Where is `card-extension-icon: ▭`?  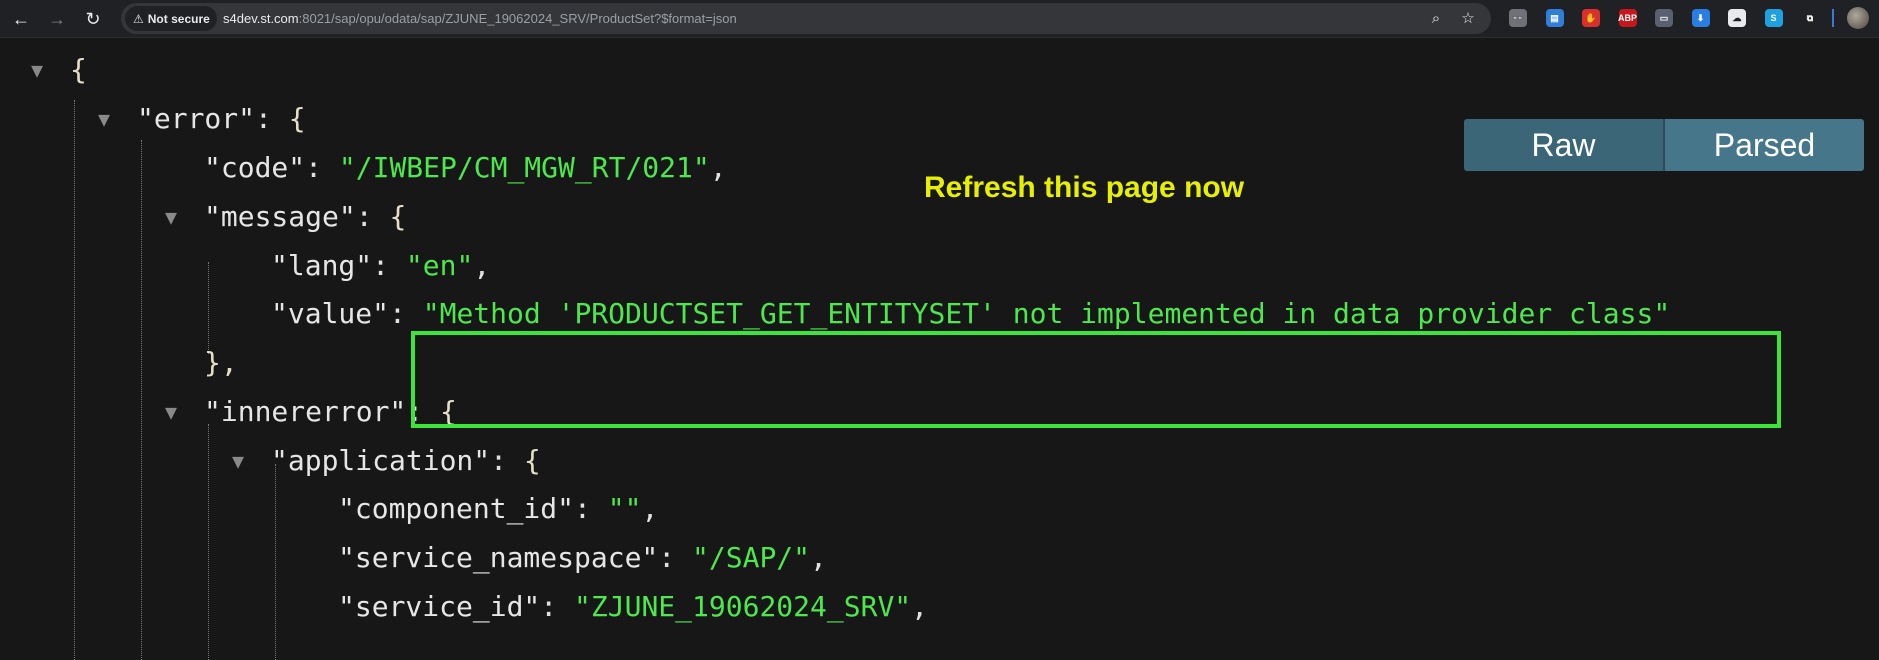
card-extension-icon: ▭ is located at coordinates (1664, 18).